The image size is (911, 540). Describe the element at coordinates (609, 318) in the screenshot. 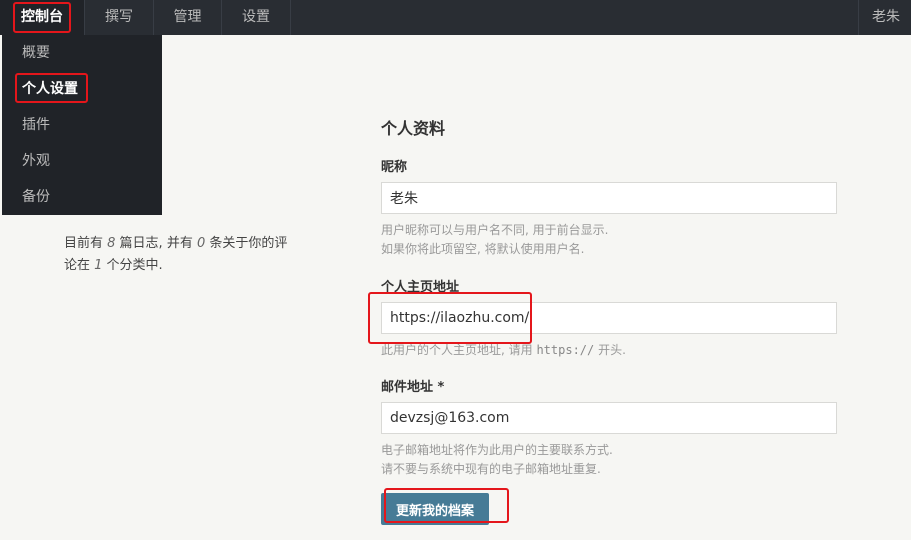

I see `homepage-input` at that location.